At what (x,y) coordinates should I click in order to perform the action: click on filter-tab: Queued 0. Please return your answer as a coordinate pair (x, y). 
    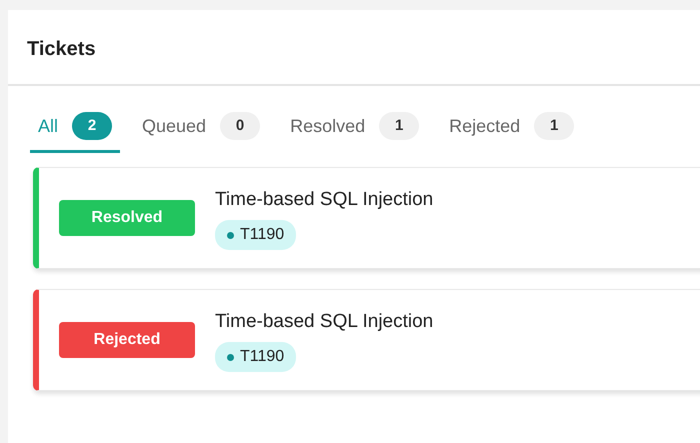
    Looking at the image, I should click on (201, 129).